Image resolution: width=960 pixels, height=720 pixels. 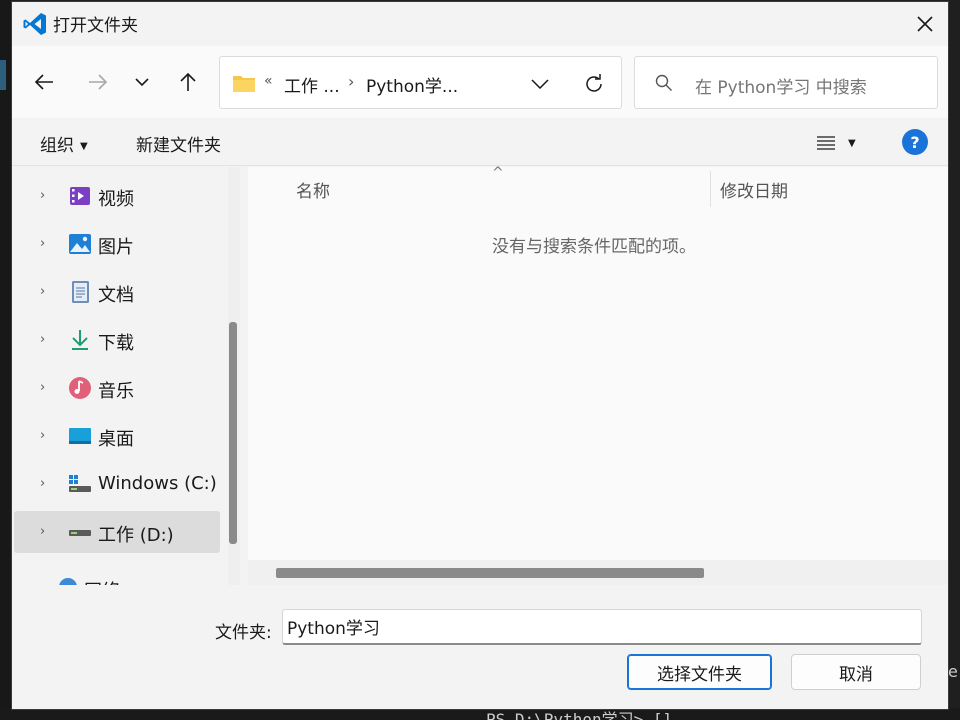 I want to click on sidebar-item-downloads: › 下载, so click(x=117, y=340).